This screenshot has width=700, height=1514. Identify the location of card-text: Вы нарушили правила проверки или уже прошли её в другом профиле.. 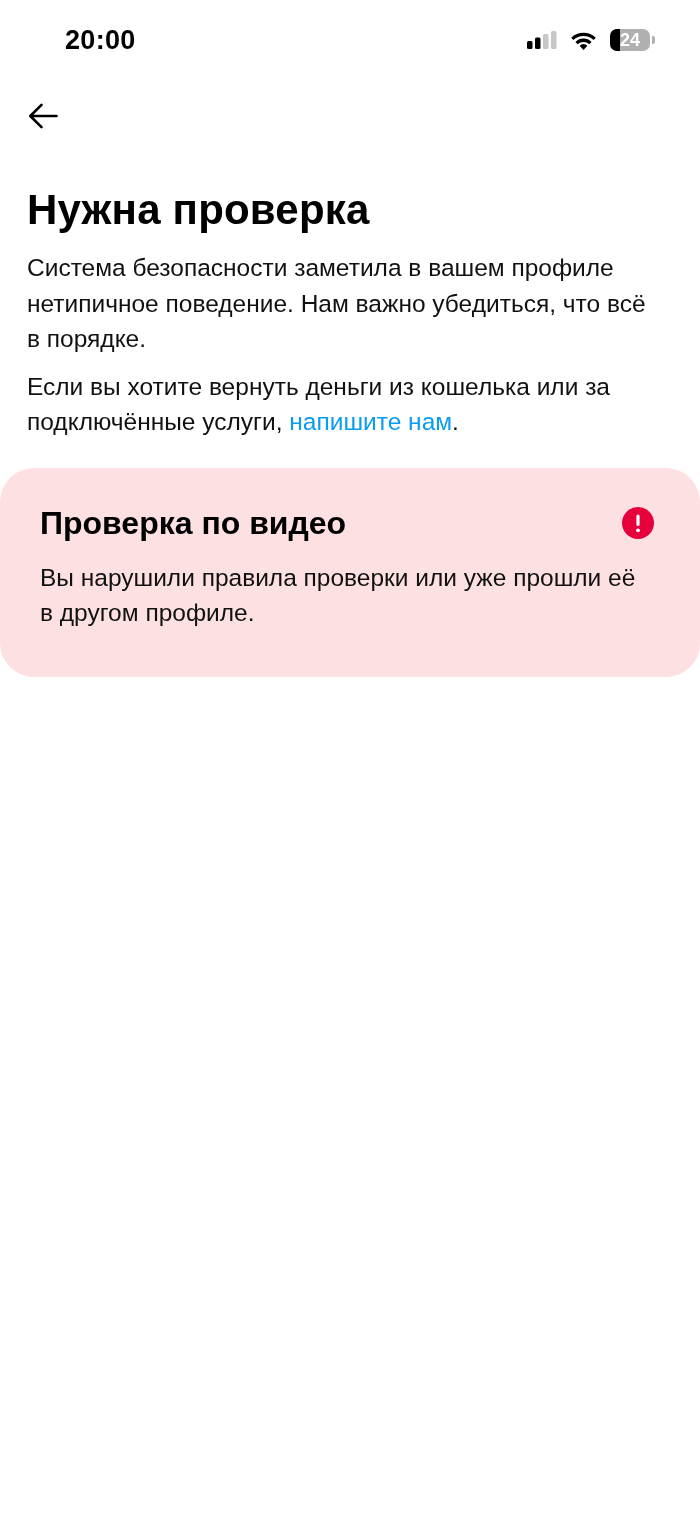
(338, 595).